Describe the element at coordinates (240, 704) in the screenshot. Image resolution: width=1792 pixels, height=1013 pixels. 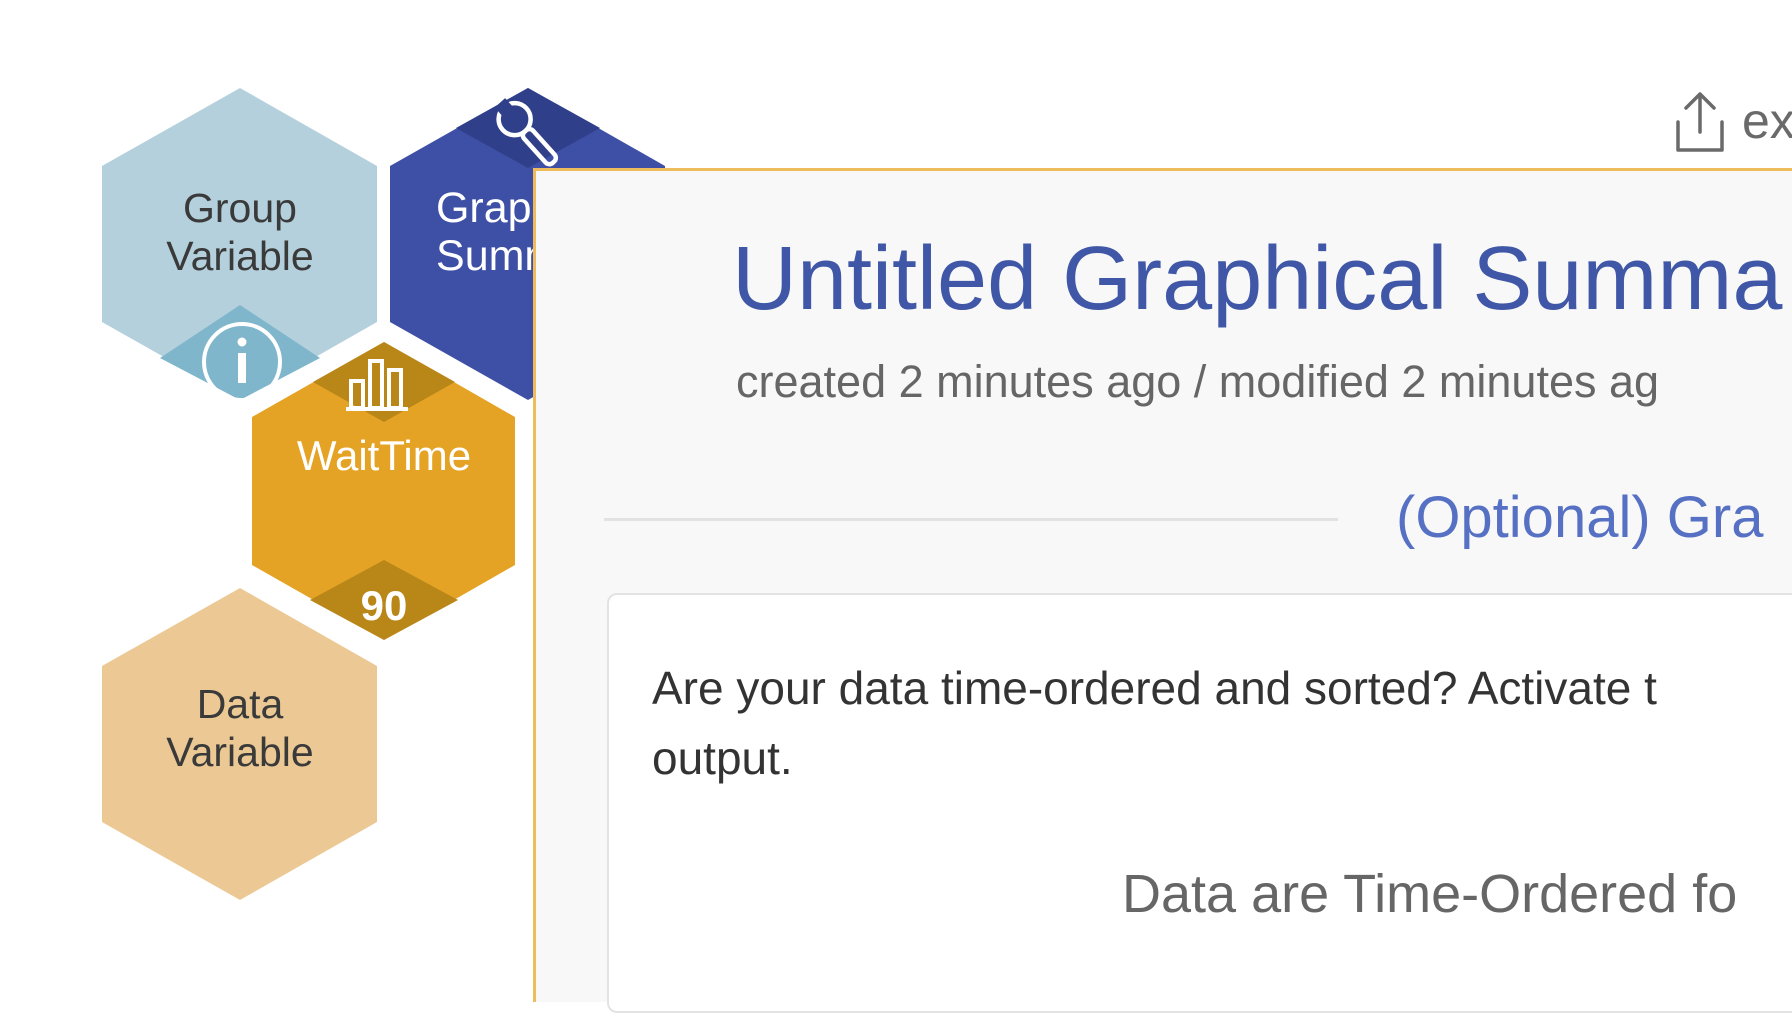
I see `hex-data-variable-line1: Data` at that location.